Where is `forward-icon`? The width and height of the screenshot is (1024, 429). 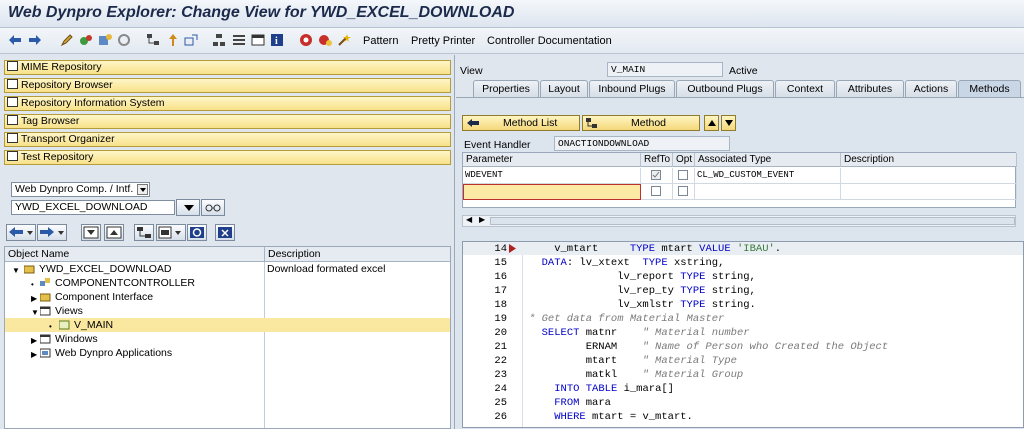 forward-icon is located at coordinates (35, 40).